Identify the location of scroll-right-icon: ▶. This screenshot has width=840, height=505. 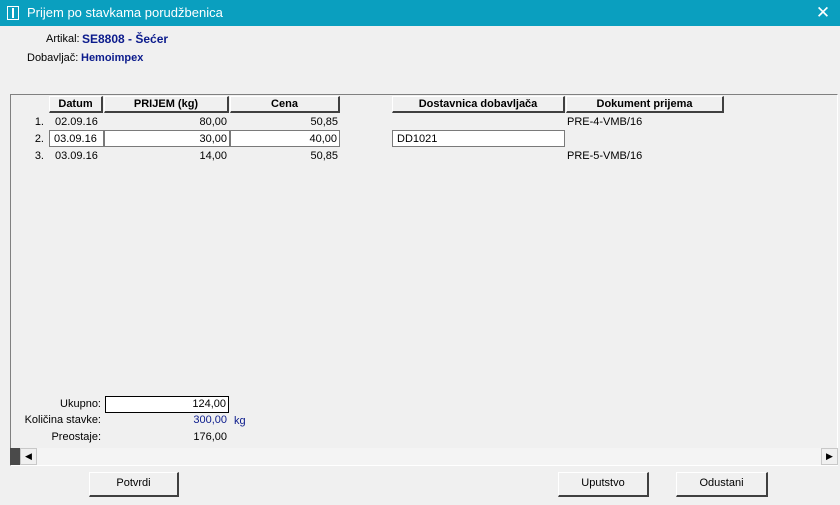
(829, 456).